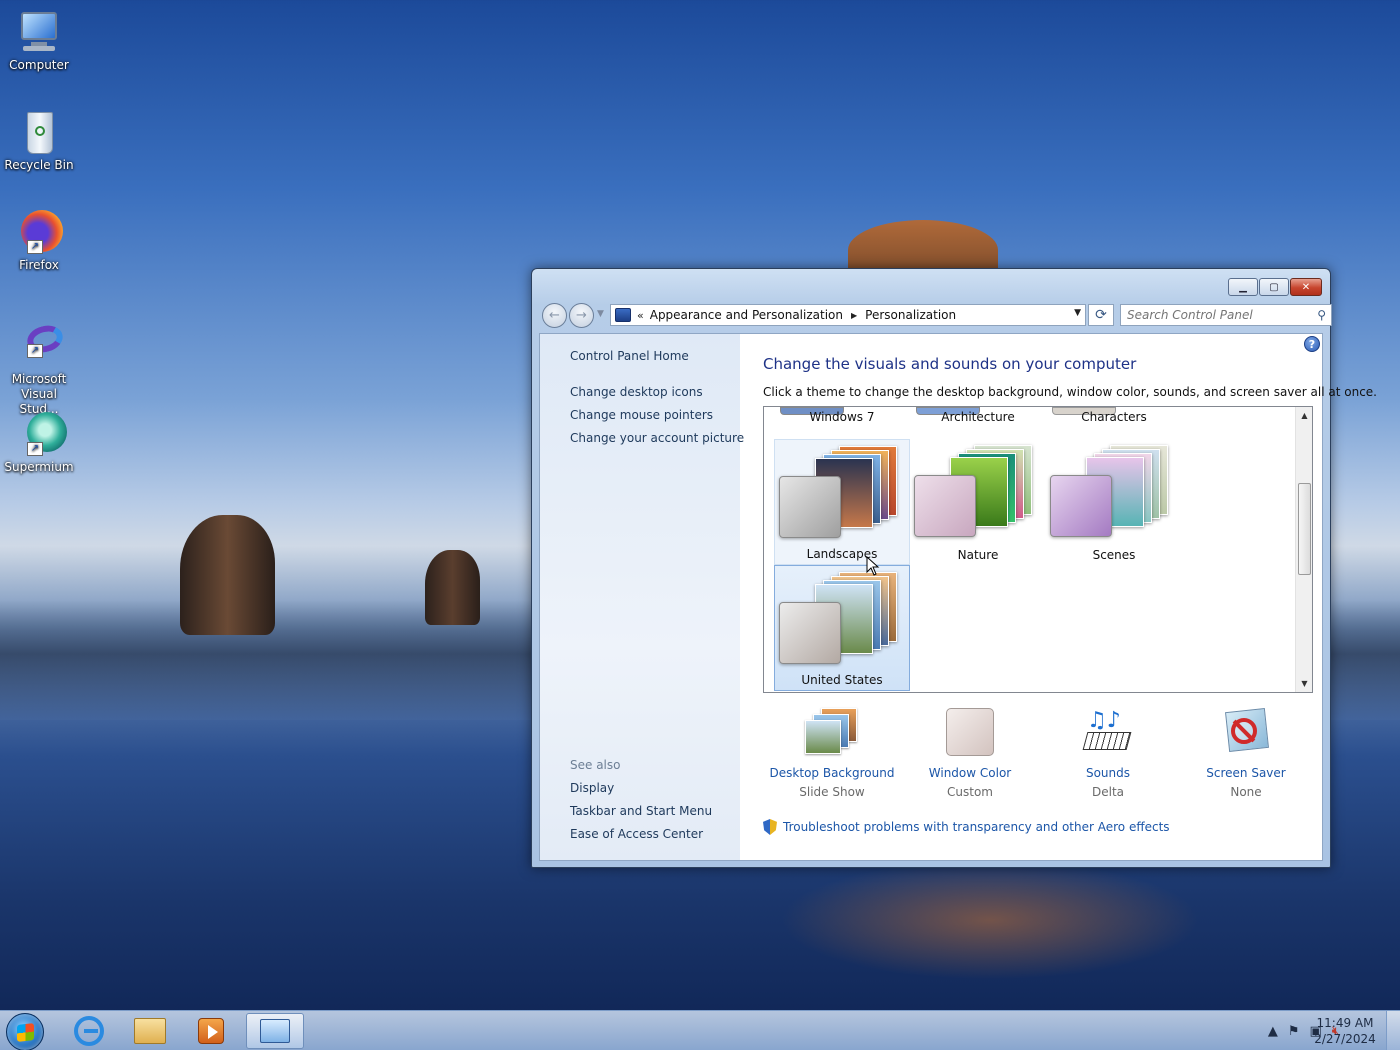  What do you see at coordinates (641, 811) in the screenshot?
I see `taskbar-start-menu-link: Taskbar and Start Menu` at bounding box center [641, 811].